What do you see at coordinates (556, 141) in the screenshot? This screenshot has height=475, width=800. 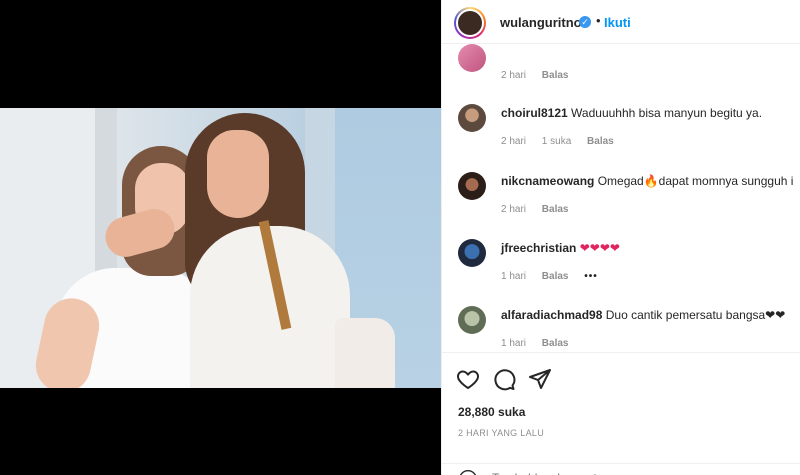 I see `comment-likes: 1 suka` at bounding box center [556, 141].